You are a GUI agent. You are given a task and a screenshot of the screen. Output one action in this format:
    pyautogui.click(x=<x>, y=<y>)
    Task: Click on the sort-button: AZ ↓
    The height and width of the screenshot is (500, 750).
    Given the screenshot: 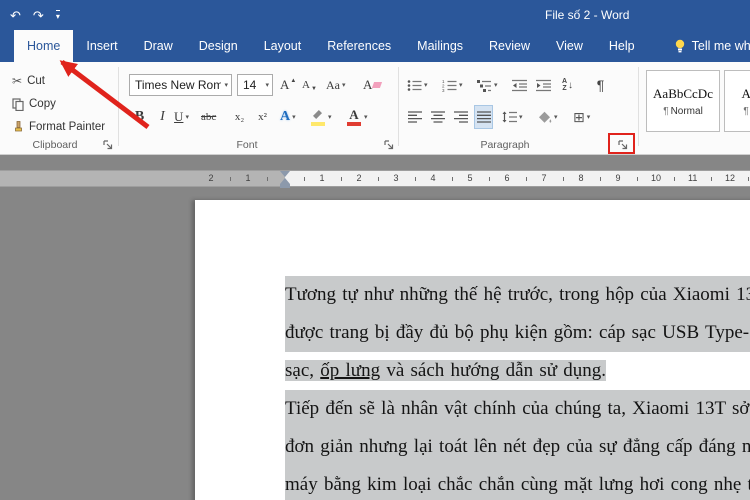 What is the action you would take?
    pyautogui.click(x=567, y=85)
    